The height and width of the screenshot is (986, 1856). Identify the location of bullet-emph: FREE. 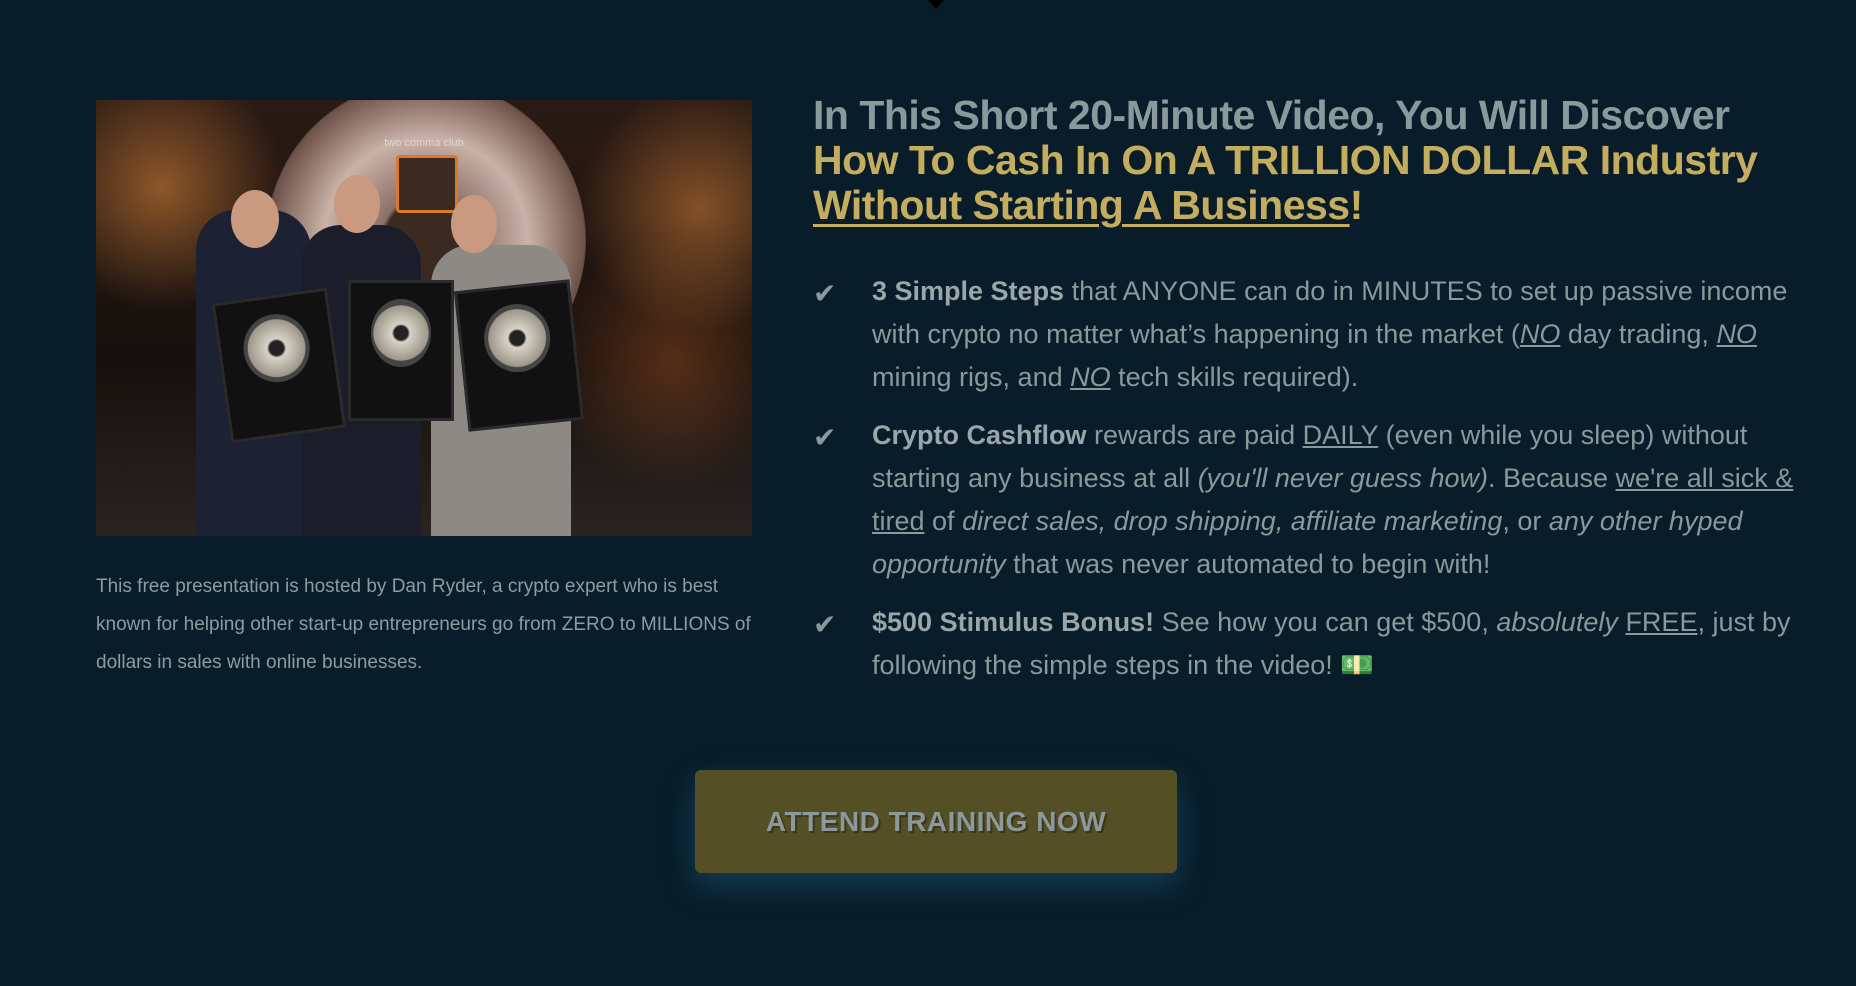
(1661, 622).